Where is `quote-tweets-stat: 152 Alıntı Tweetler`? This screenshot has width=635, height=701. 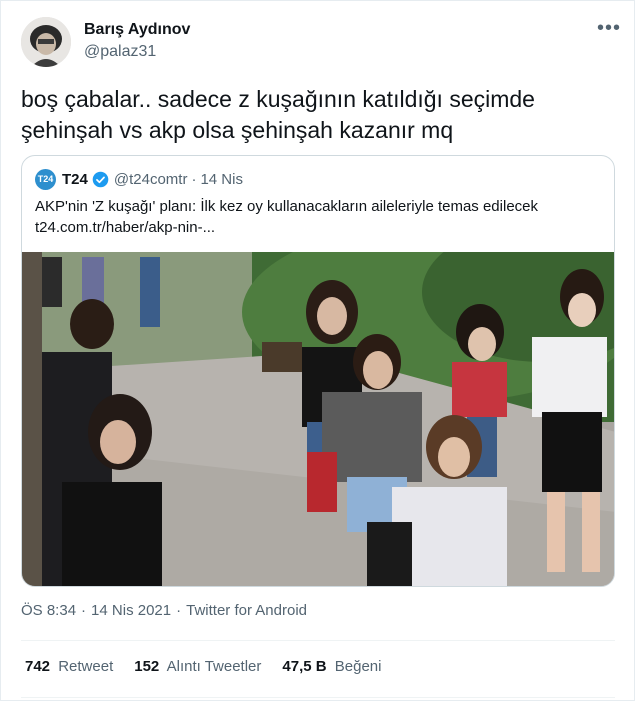
quote-tweets-stat: 152 Alıntı Tweetler is located at coordinates (197, 666).